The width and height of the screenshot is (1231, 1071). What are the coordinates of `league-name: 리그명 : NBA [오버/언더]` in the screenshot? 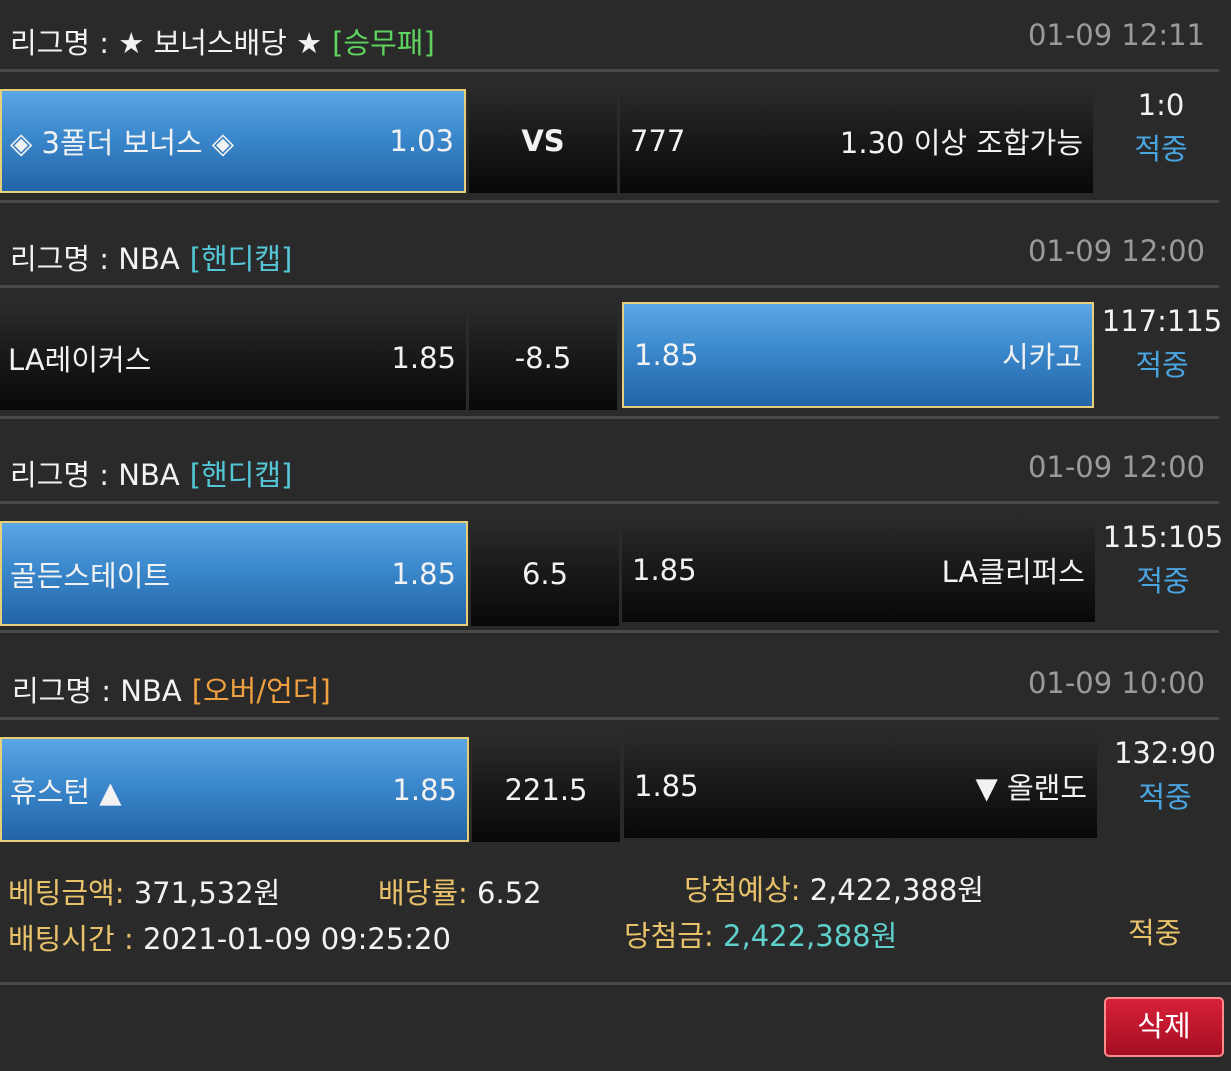 It's located at (171, 689).